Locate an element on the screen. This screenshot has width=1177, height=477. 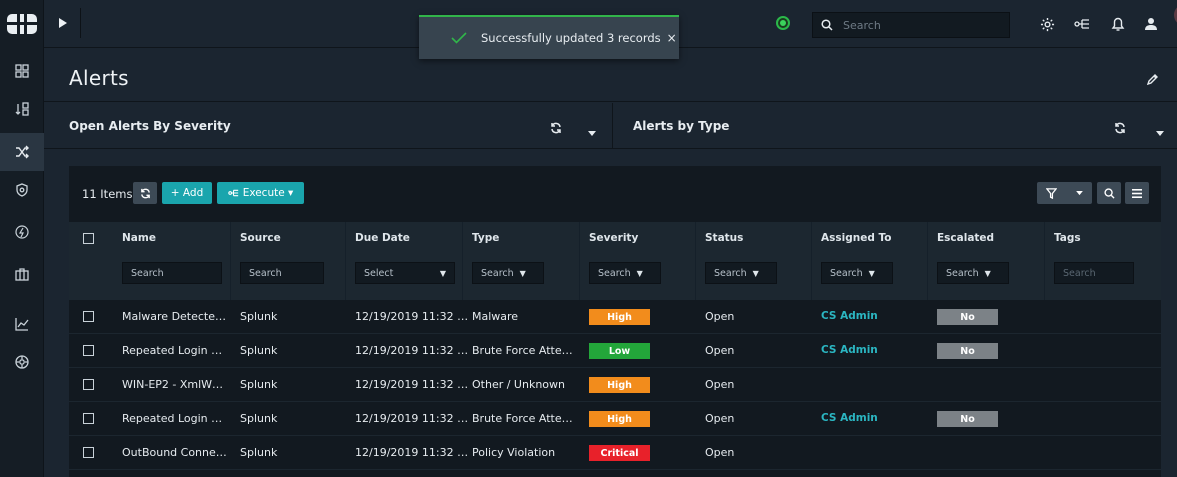
user-icon is located at coordinates (1151, 24).